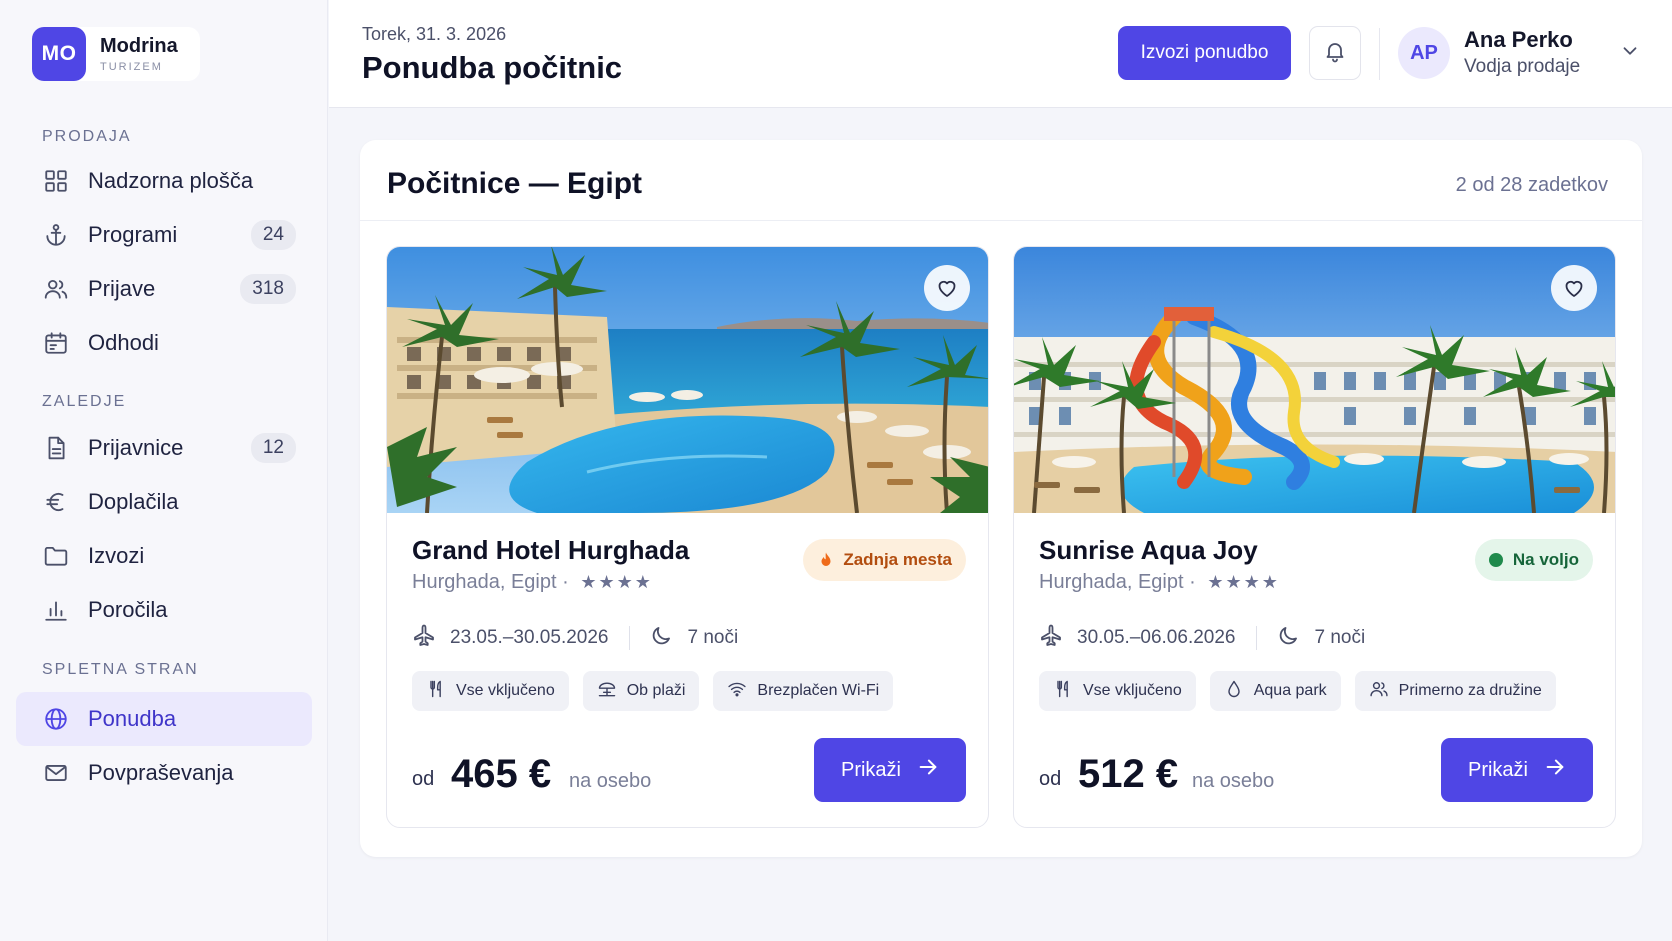 The image size is (1672, 941). I want to click on amenity-tags: Vse vključeno Ob plaži Brezplačen Wi-Fi, so click(659, 691).